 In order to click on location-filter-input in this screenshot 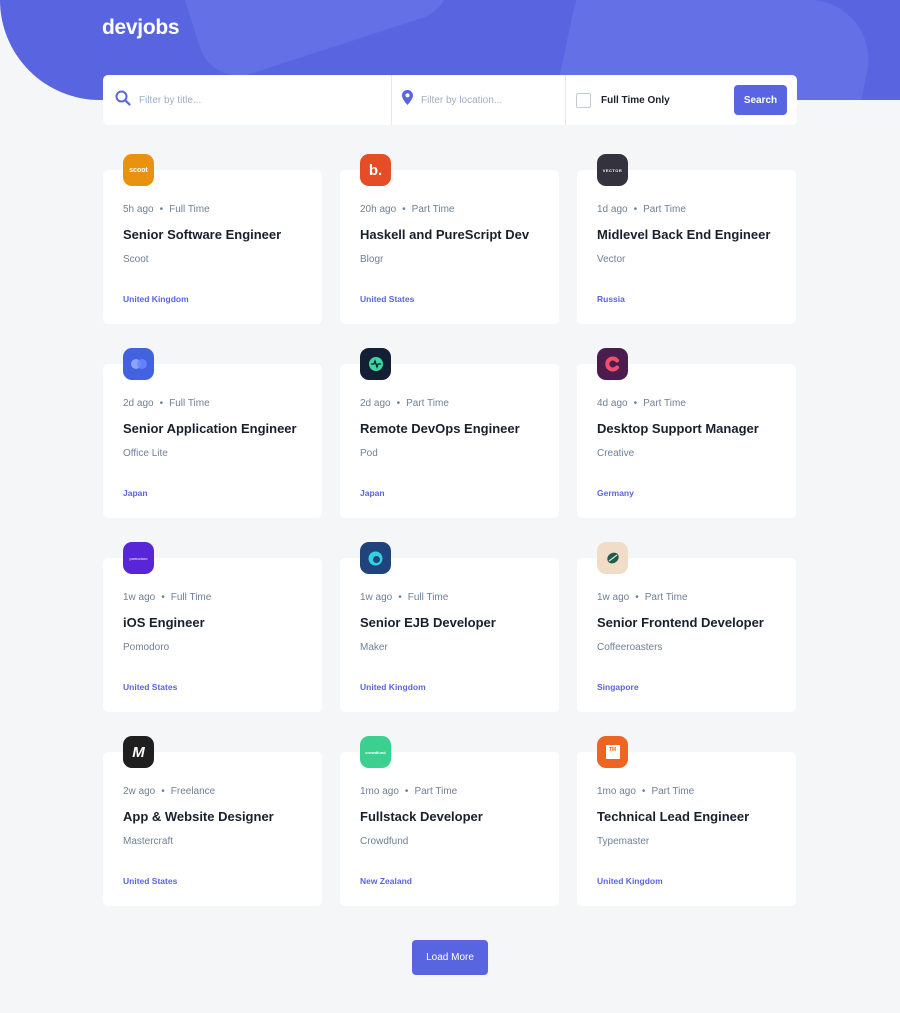, I will do `click(486, 100)`.